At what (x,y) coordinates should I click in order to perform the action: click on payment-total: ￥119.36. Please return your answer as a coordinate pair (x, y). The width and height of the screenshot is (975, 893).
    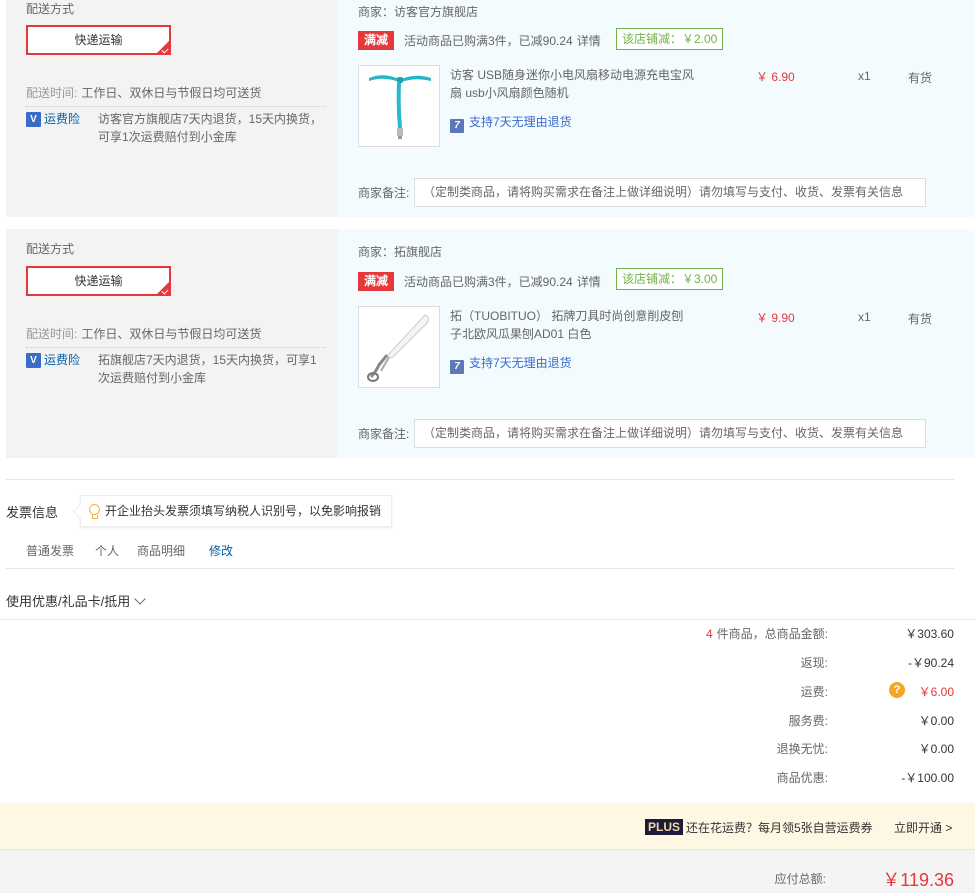
    Looking at the image, I should click on (918, 880).